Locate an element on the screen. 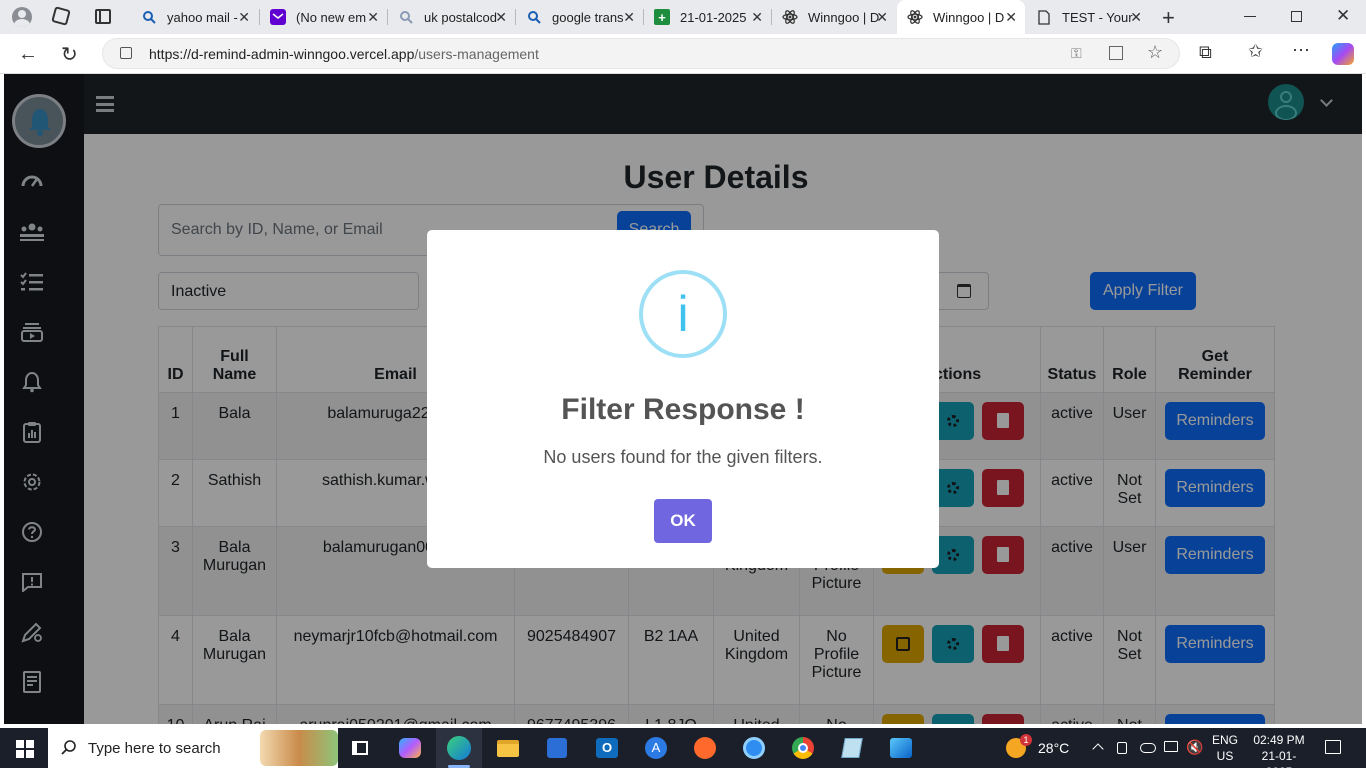 This screenshot has height=780, width=1366. apps-icon is located at coordinates (1116, 53).